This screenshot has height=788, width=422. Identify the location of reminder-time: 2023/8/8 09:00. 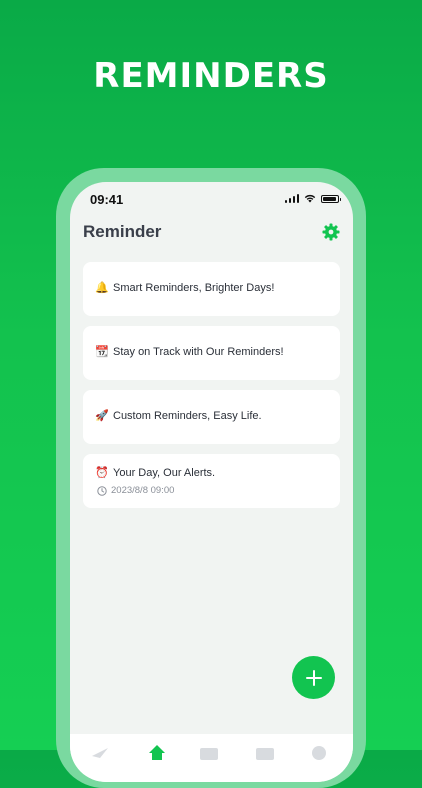
(135, 490).